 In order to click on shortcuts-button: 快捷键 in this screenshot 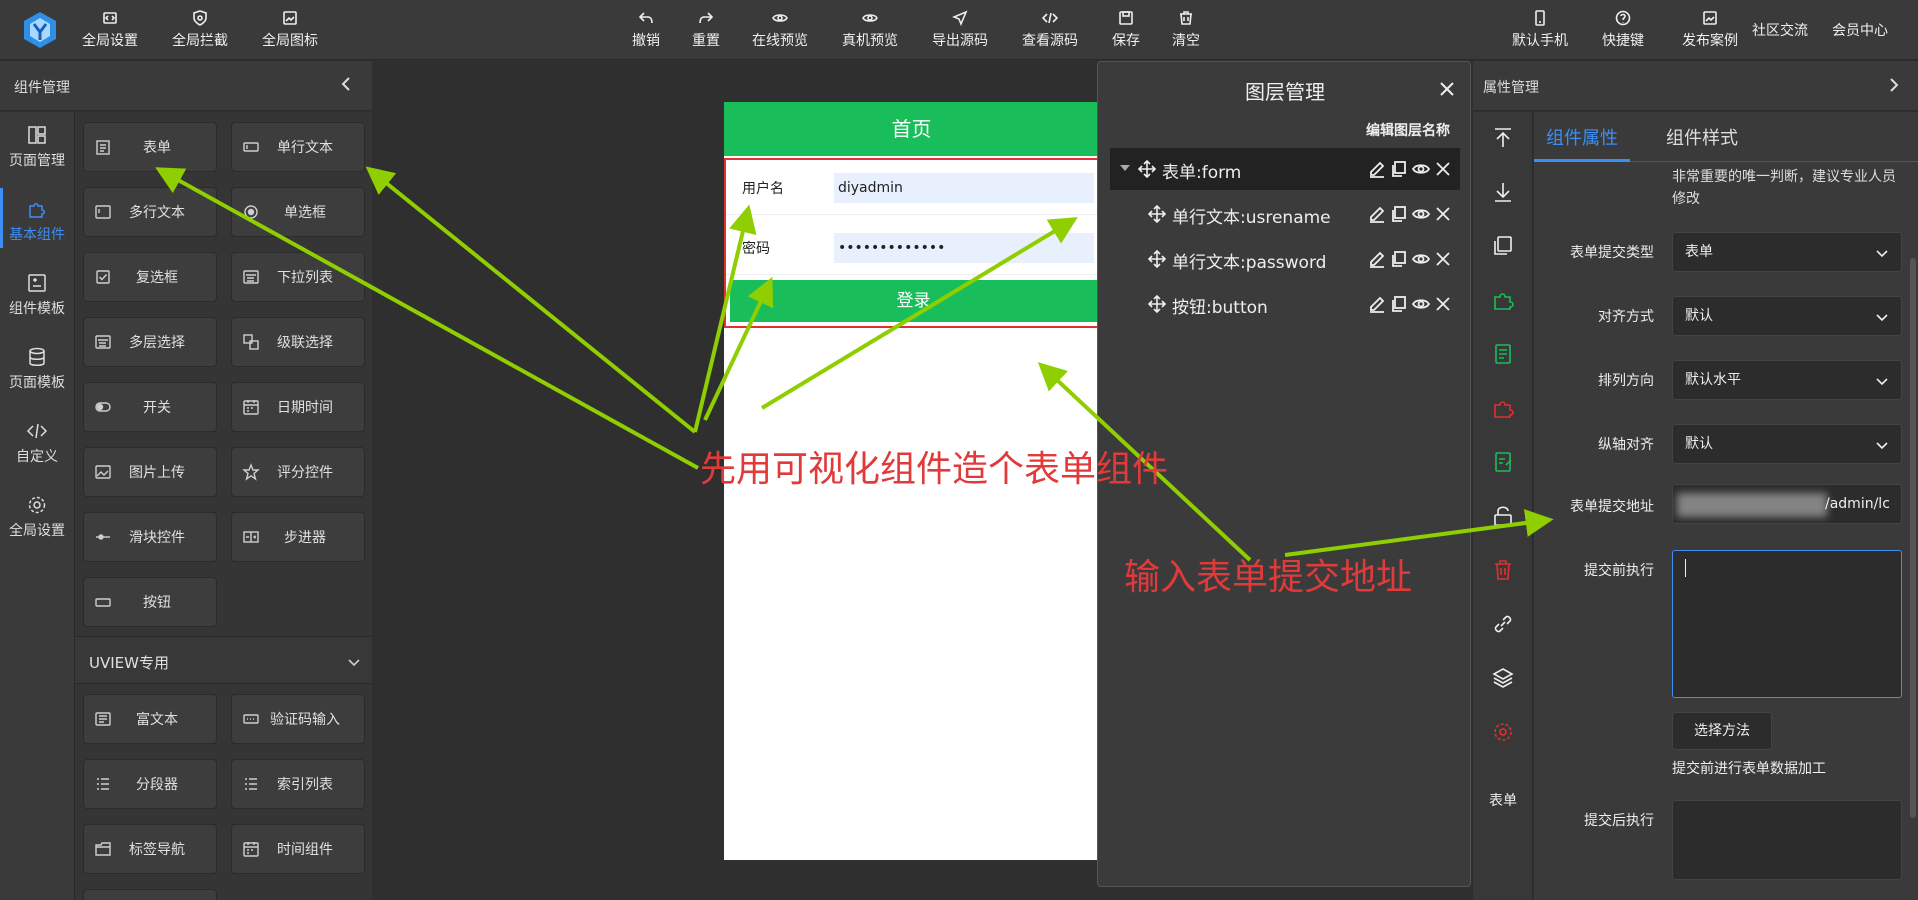, I will do `click(1623, 30)`.